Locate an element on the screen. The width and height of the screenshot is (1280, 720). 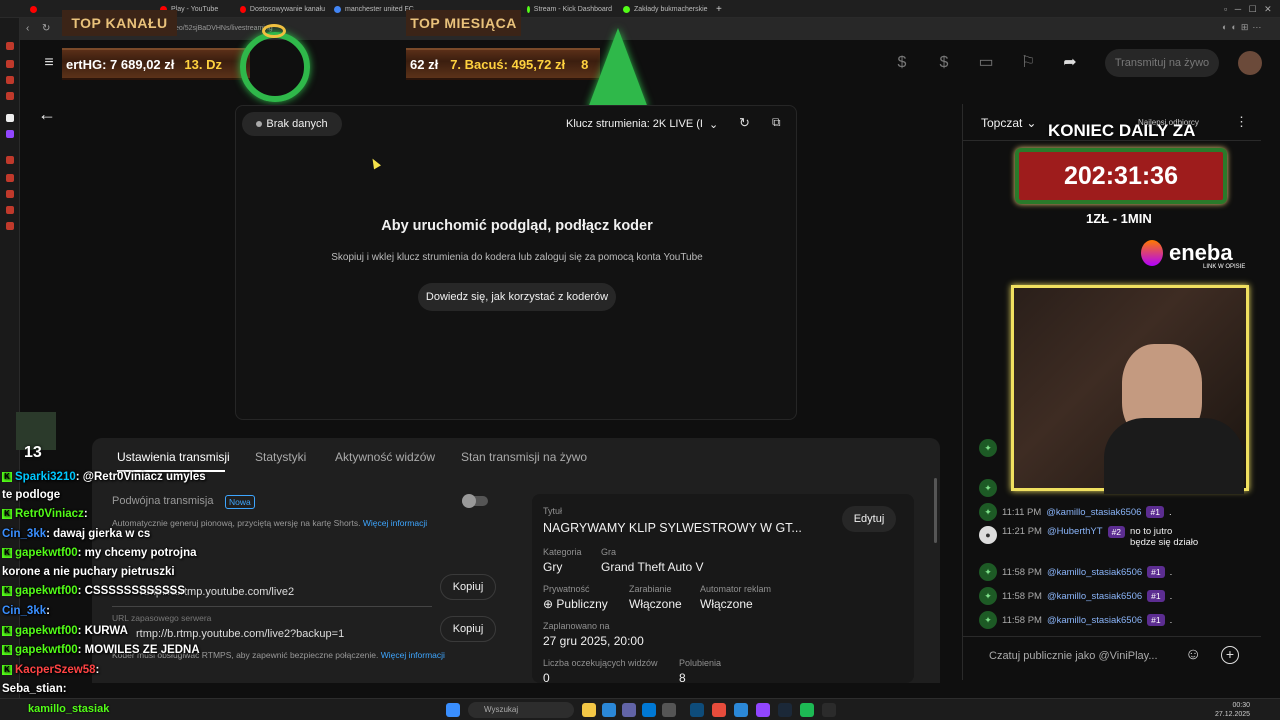
stream-live-button: Transmituj na żywo is located at coordinates (1162, 63).